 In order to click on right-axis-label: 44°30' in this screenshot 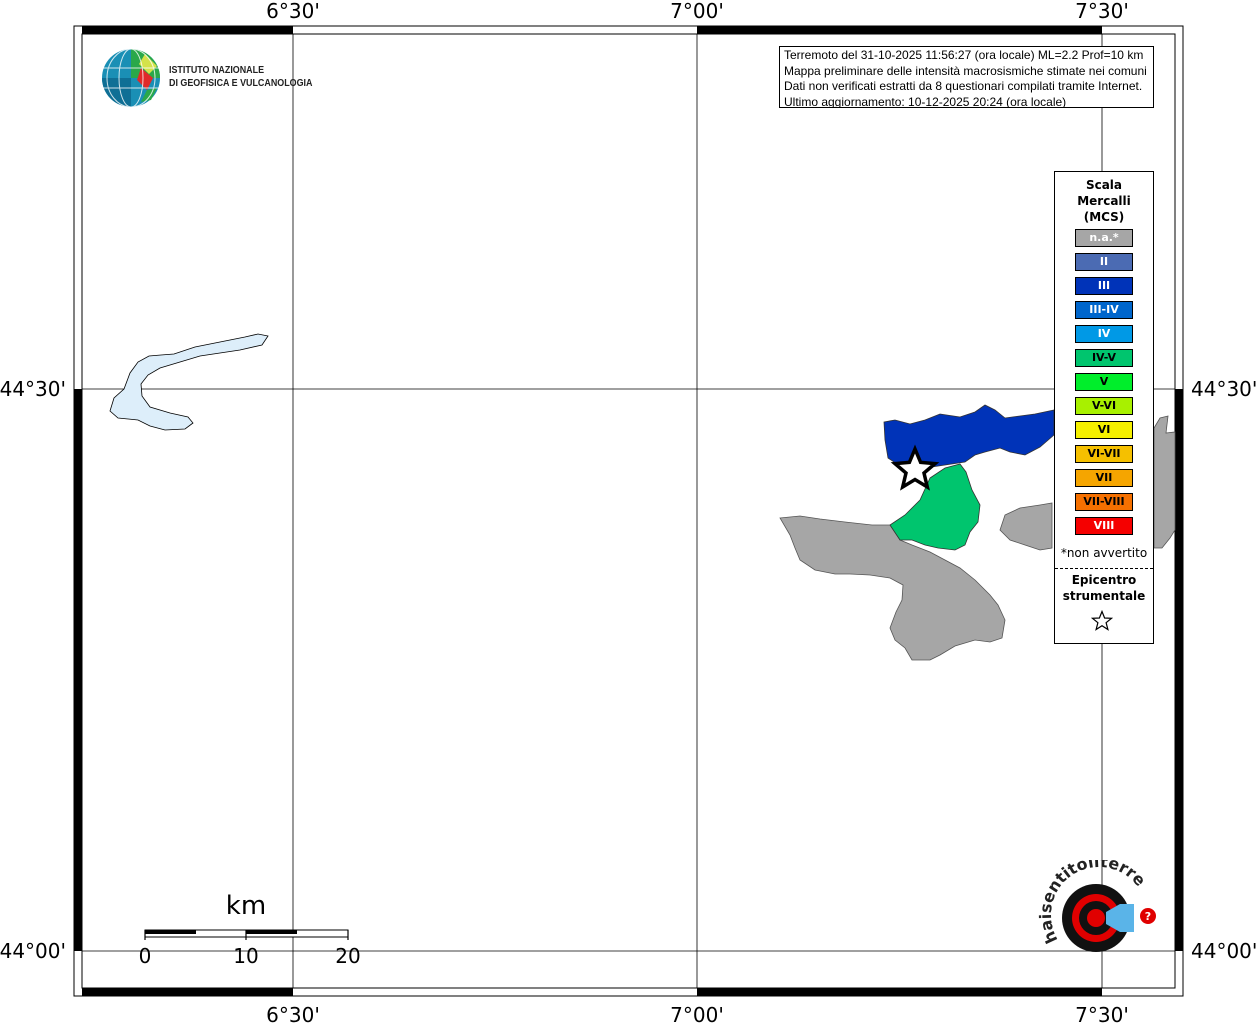, I will do `click(1223, 389)`.